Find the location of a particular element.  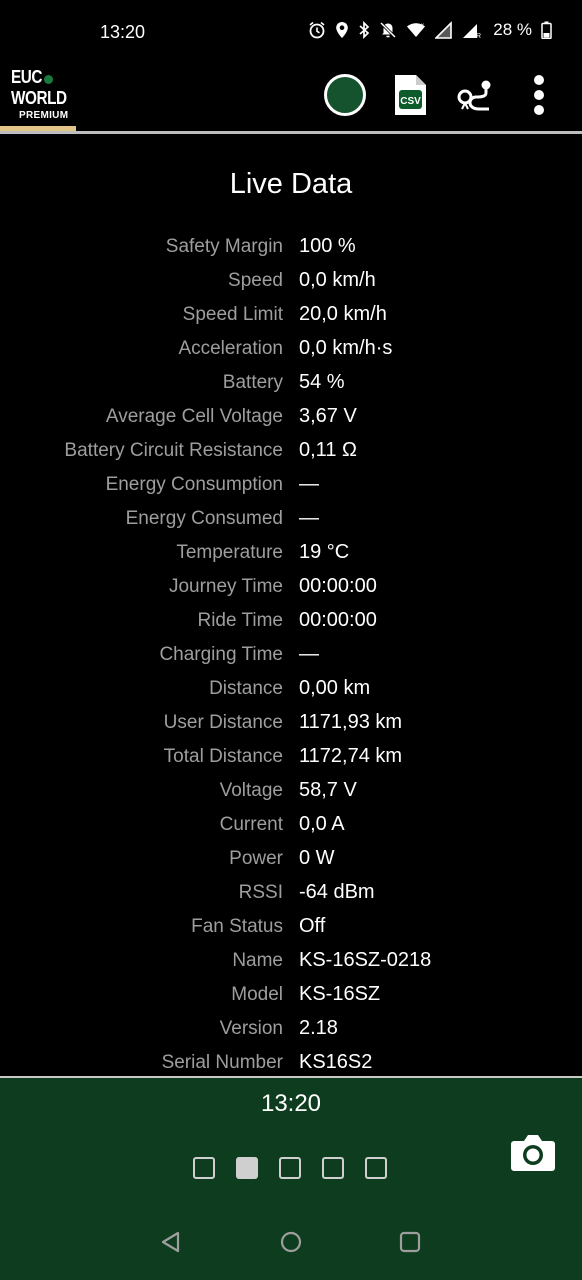

signal-x-icon is located at coordinates (444, 30).